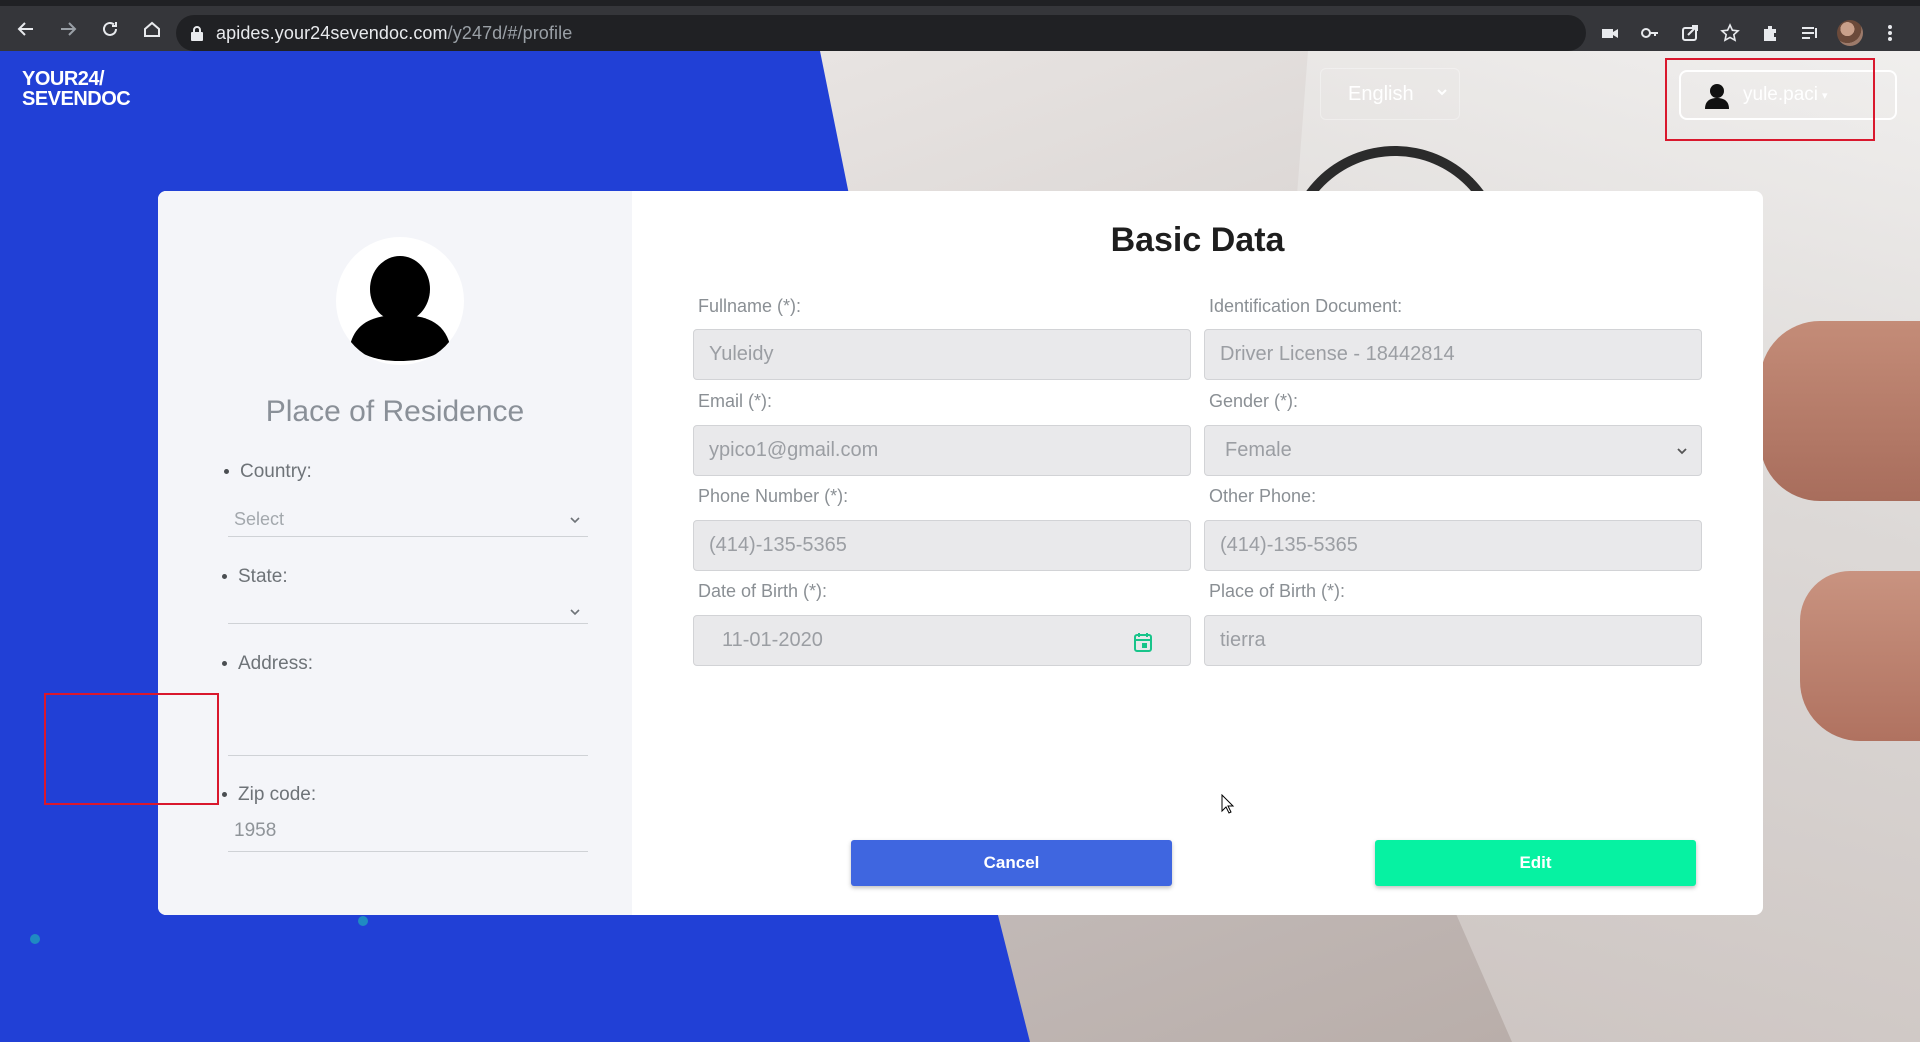 The image size is (1920, 1042). Describe the element at coordinates (1263, 496) in the screenshot. I see `other-phone-label: Other Phone:` at that location.